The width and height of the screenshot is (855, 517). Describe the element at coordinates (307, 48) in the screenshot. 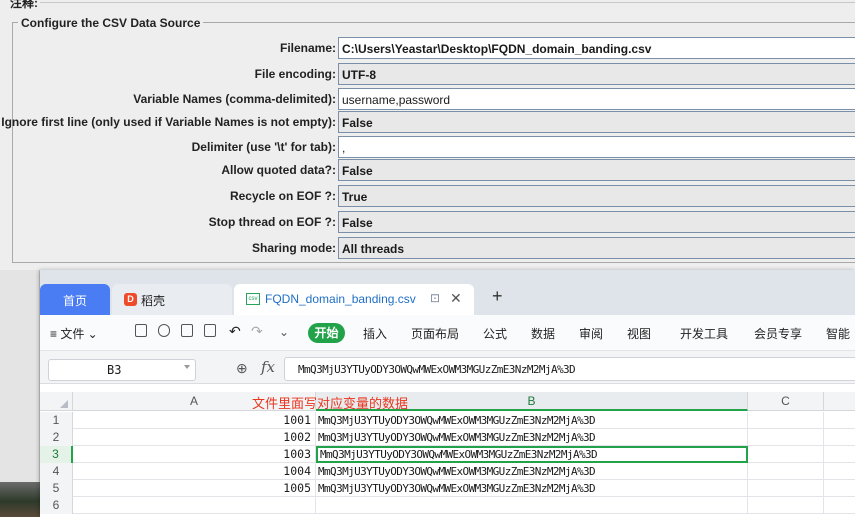

I see `filename-label: Filename:` at that location.